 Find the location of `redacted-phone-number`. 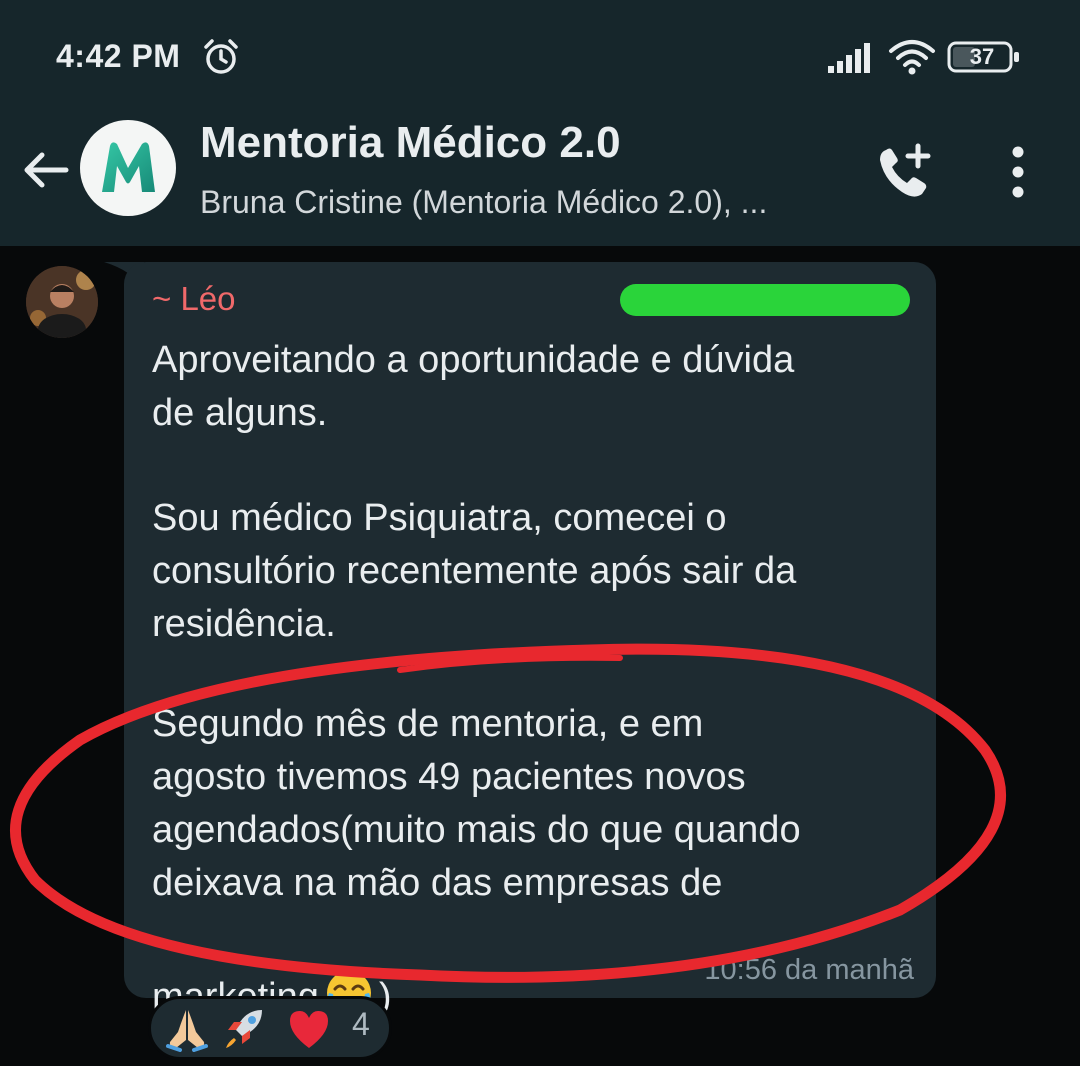

redacted-phone-number is located at coordinates (765, 300).